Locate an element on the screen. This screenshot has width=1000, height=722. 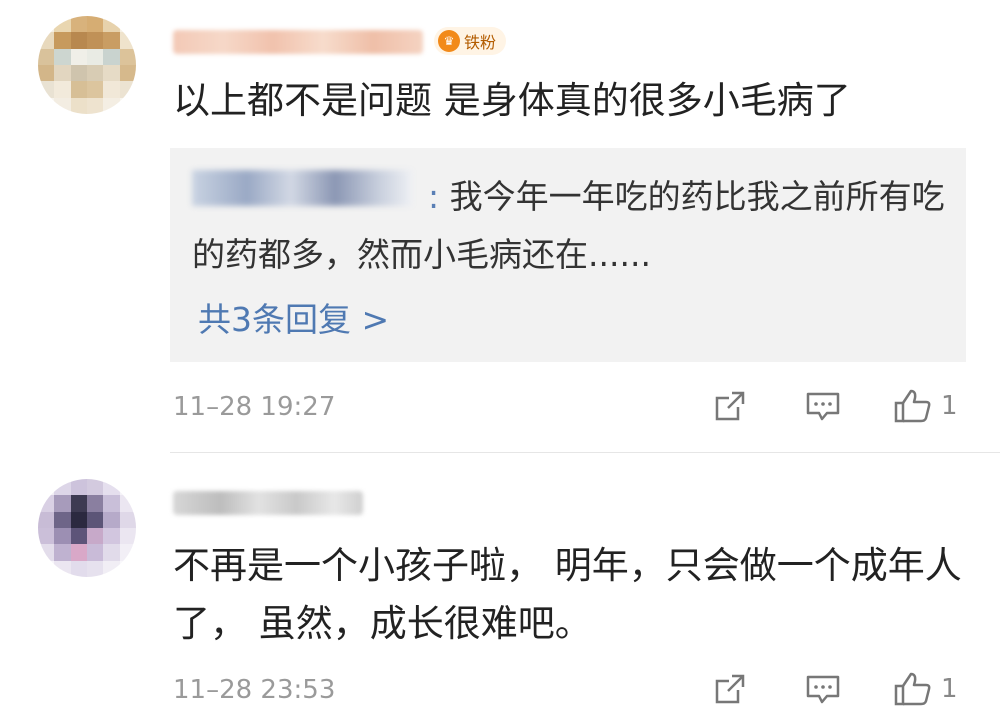
timestamp: 11–28 19:27 is located at coordinates (254, 407).